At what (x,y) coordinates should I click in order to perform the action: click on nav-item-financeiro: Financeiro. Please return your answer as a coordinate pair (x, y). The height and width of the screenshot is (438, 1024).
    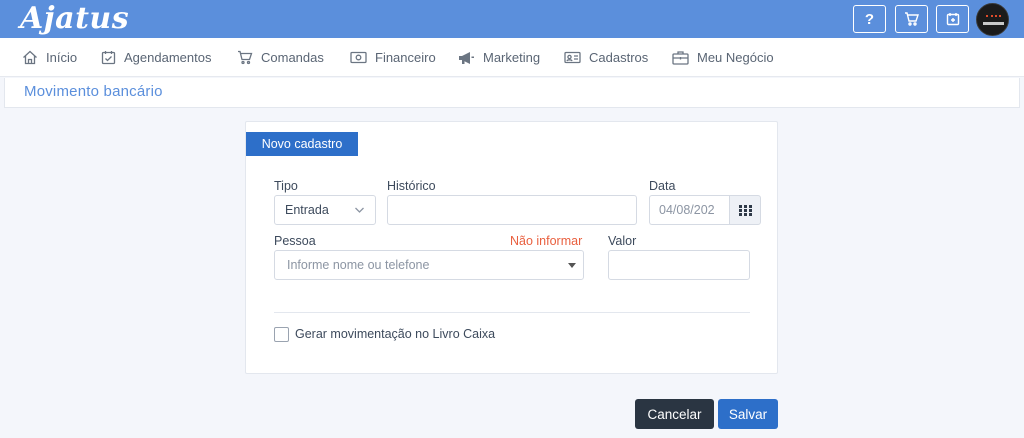
    Looking at the image, I should click on (393, 57).